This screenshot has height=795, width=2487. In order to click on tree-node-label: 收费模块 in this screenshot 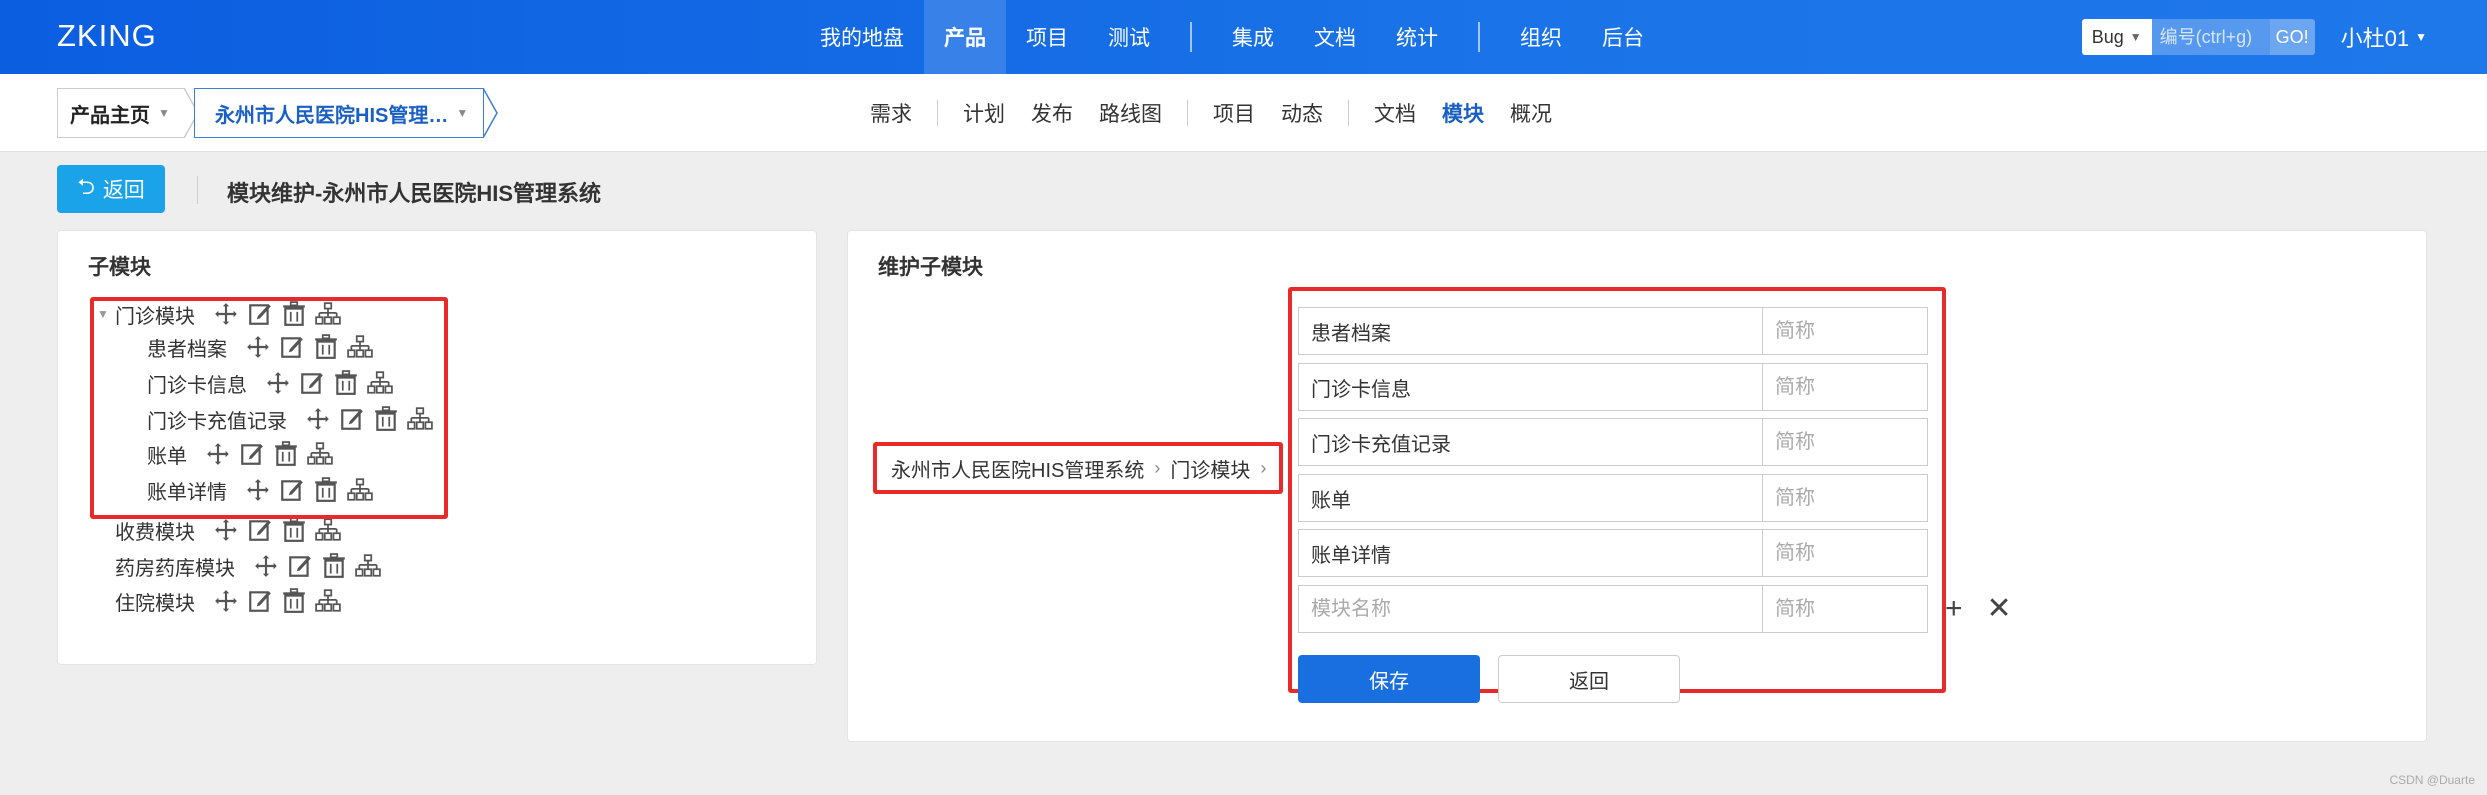, I will do `click(155, 530)`.